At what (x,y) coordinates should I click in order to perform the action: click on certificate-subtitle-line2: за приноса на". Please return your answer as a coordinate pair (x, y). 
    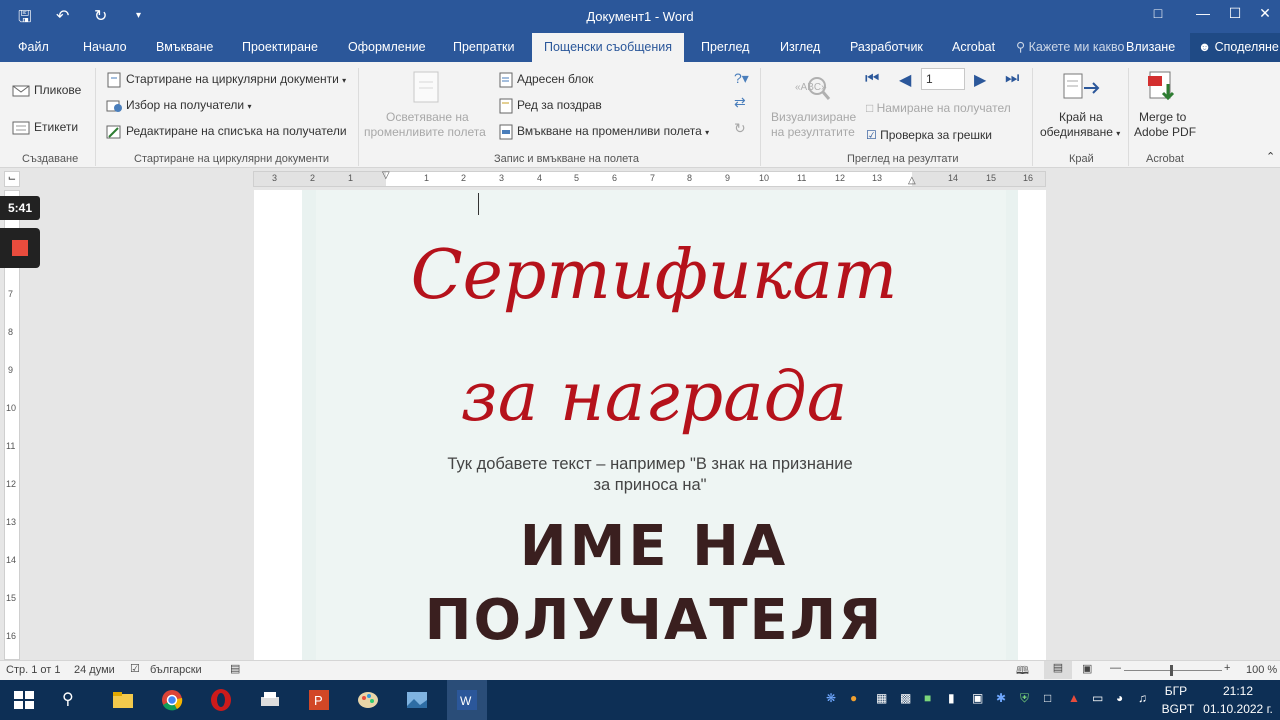
    Looking at the image, I should click on (650, 485).